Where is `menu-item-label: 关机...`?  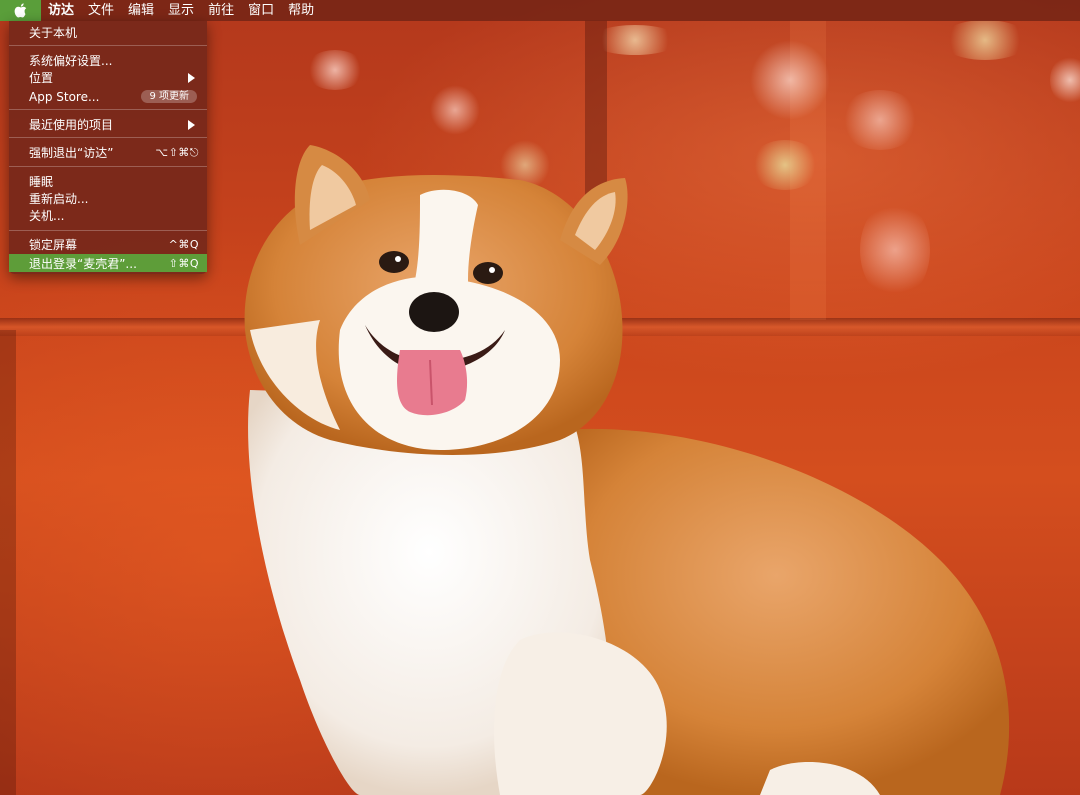
menu-item-label: 关机... is located at coordinates (47, 216).